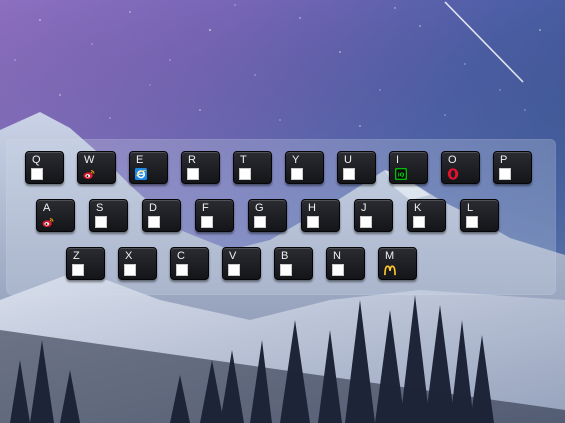 This screenshot has height=423, width=565. What do you see at coordinates (108, 215) in the screenshot?
I see `key-s: S` at bounding box center [108, 215].